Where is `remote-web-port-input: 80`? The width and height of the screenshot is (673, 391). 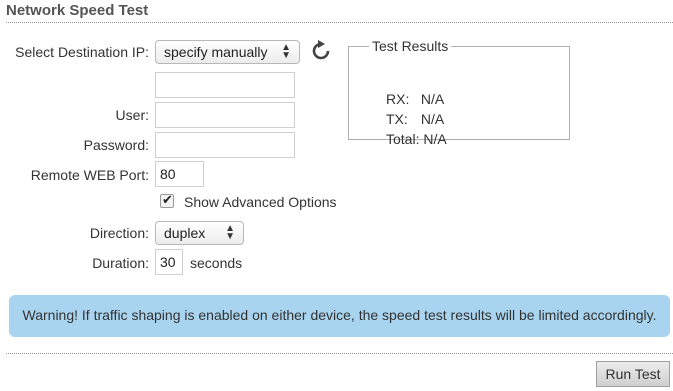
remote-web-port-input: 80 is located at coordinates (179, 174).